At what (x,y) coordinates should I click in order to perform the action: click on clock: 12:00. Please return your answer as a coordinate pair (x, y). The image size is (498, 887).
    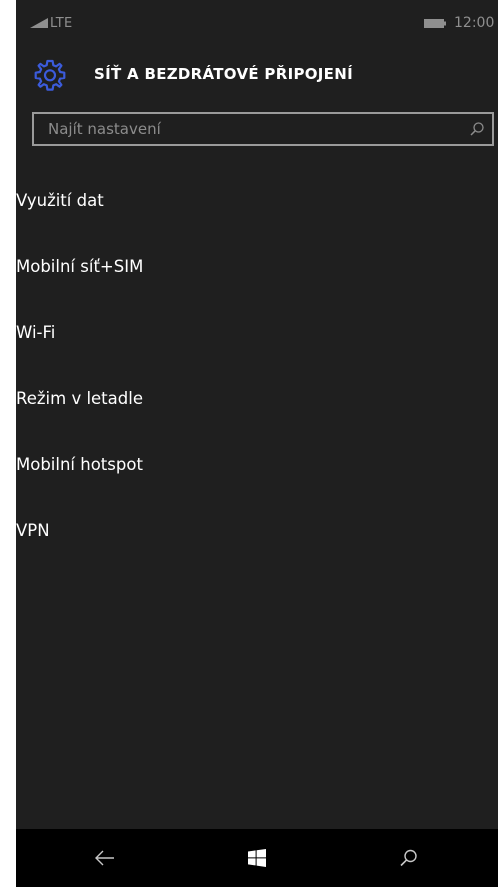
    Looking at the image, I should click on (474, 23).